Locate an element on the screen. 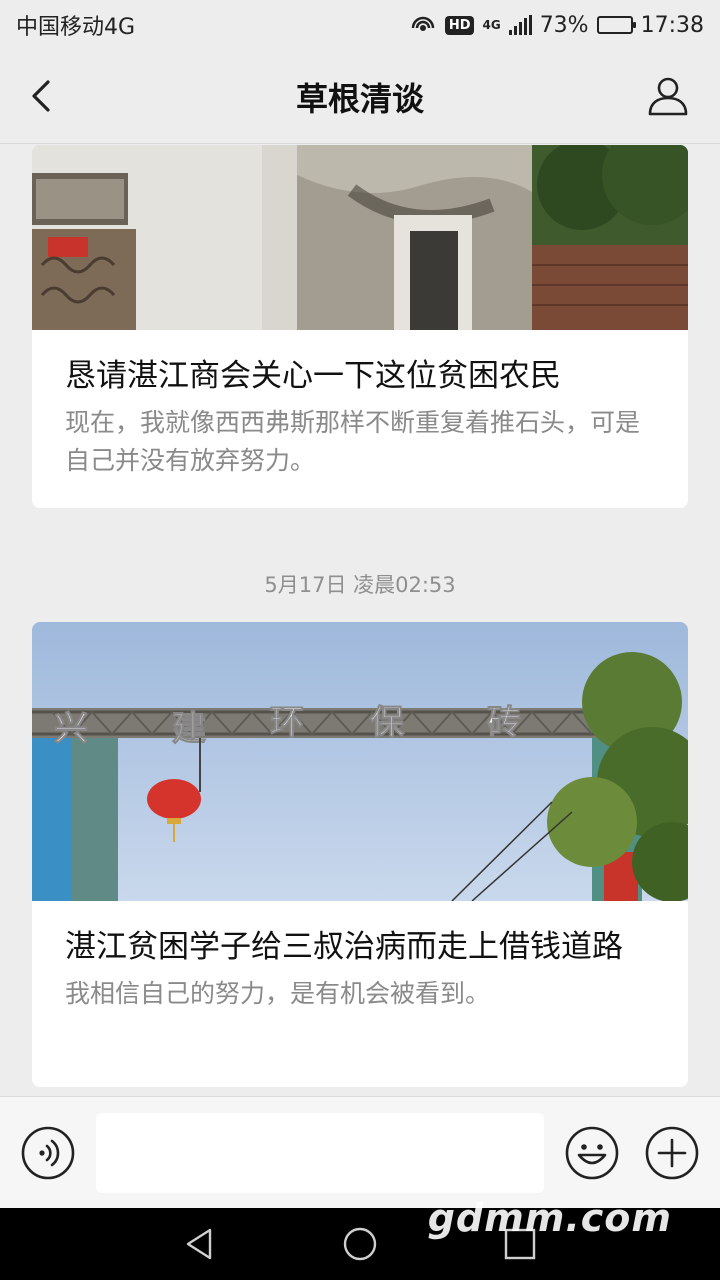 The height and width of the screenshot is (1280, 720). sign-char: 砖 is located at coordinates (504, 723).